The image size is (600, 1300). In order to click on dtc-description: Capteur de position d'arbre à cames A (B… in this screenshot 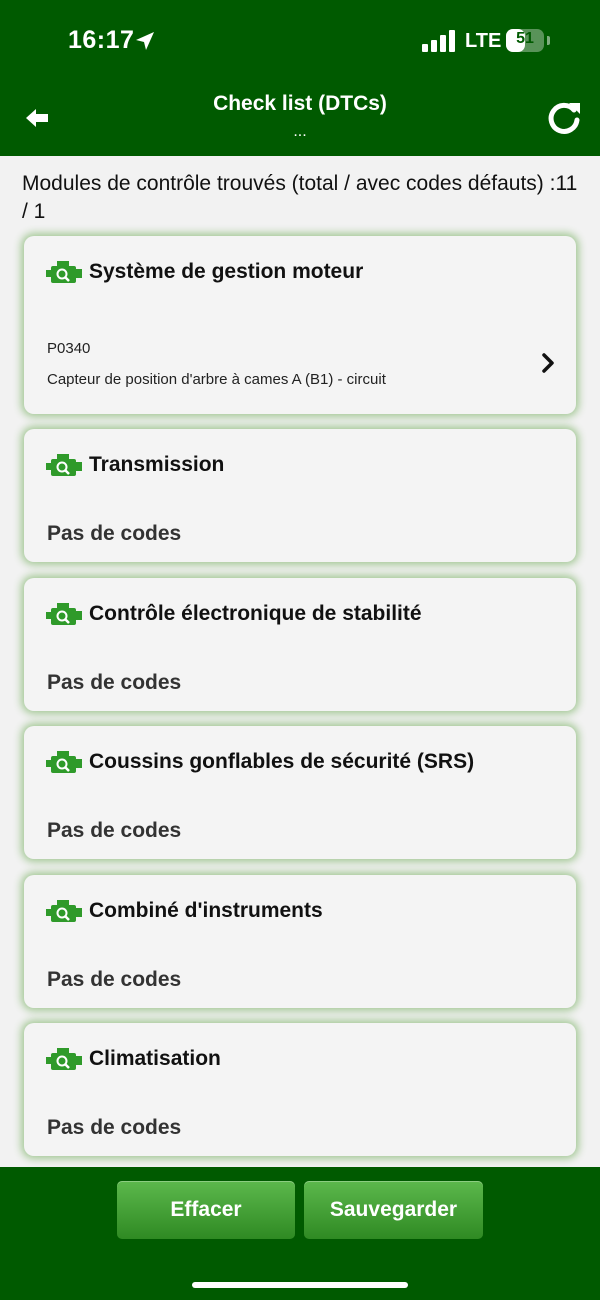, I will do `click(216, 379)`.